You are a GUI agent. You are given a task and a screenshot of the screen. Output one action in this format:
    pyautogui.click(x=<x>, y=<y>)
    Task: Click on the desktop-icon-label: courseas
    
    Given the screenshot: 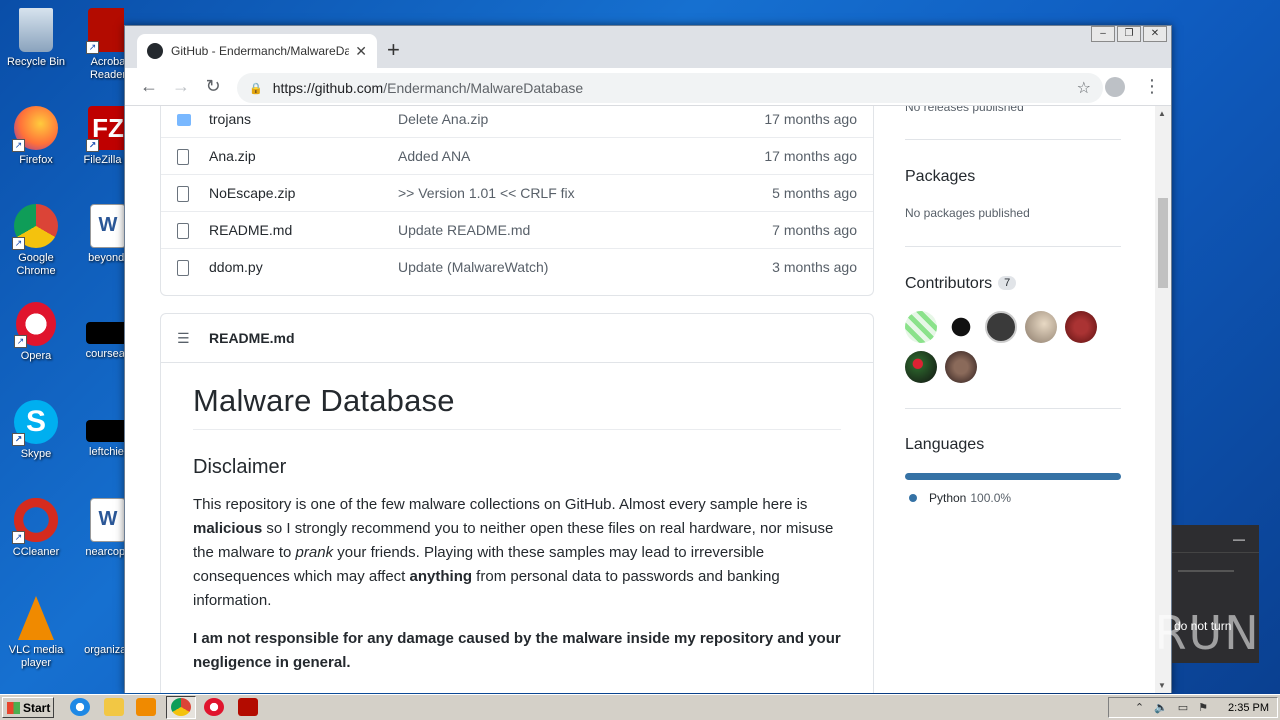 What is the action you would take?
    pyautogui.click(x=104, y=354)
    